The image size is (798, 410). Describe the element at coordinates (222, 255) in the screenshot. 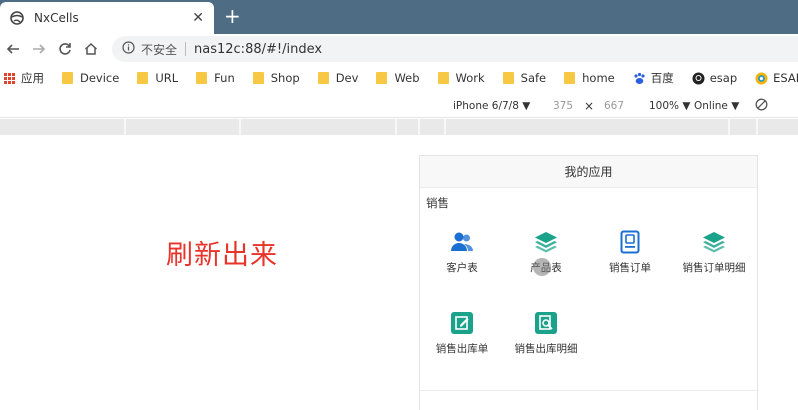

I see `annotation-text: 刷新出来` at that location.